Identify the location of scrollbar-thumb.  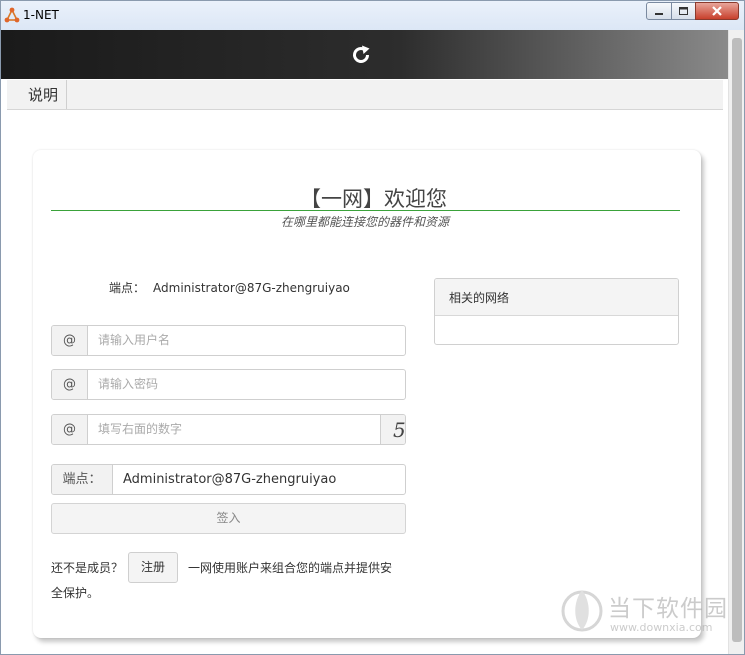
(737, 340).